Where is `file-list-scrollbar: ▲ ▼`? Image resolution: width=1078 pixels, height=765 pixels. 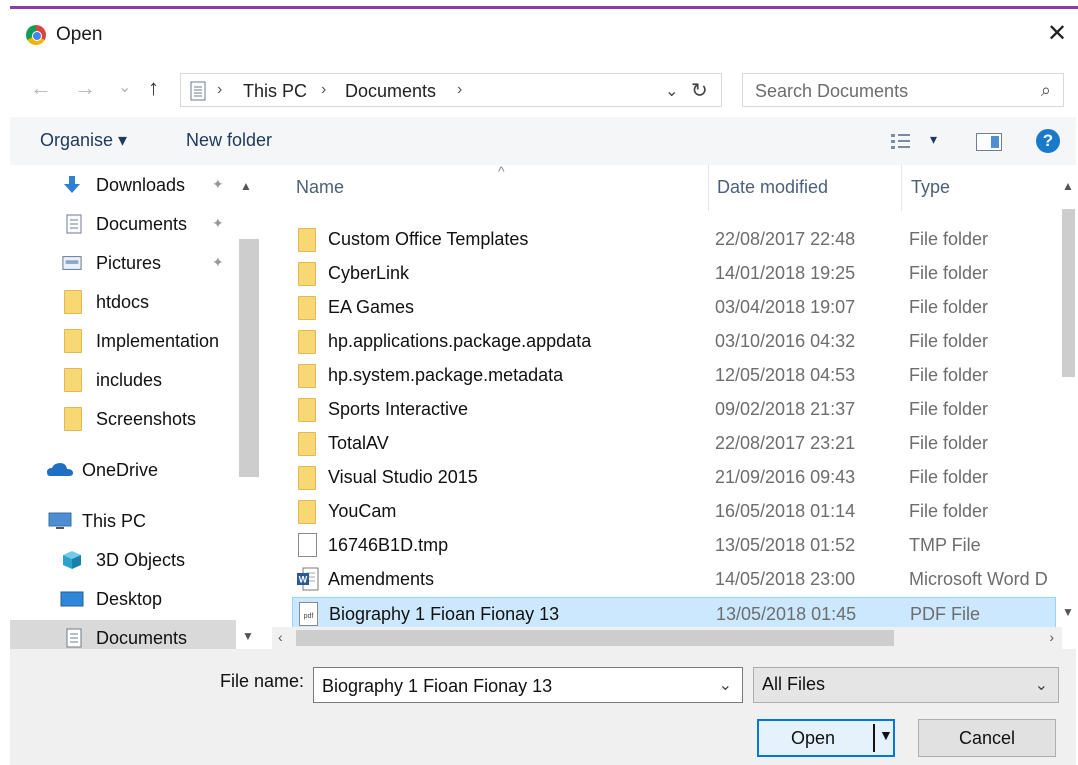 file-list-scrollbar: ▲ ▼ is located at coordinates (1068, 395).